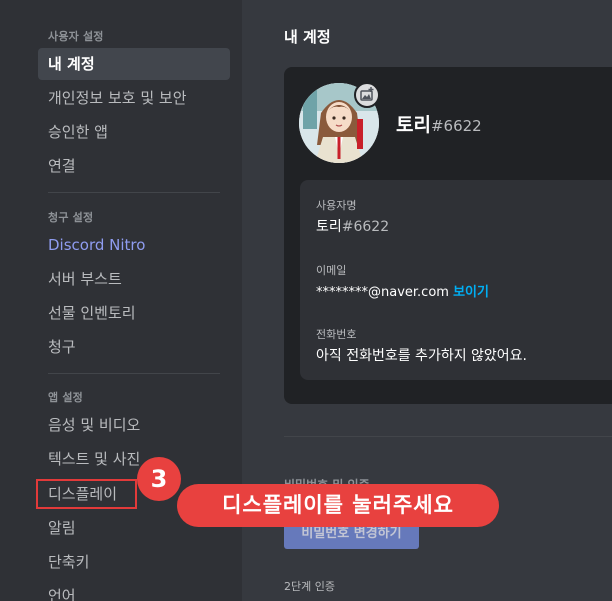  I want to click on phone-label: 전화번호, so click(336, 334).